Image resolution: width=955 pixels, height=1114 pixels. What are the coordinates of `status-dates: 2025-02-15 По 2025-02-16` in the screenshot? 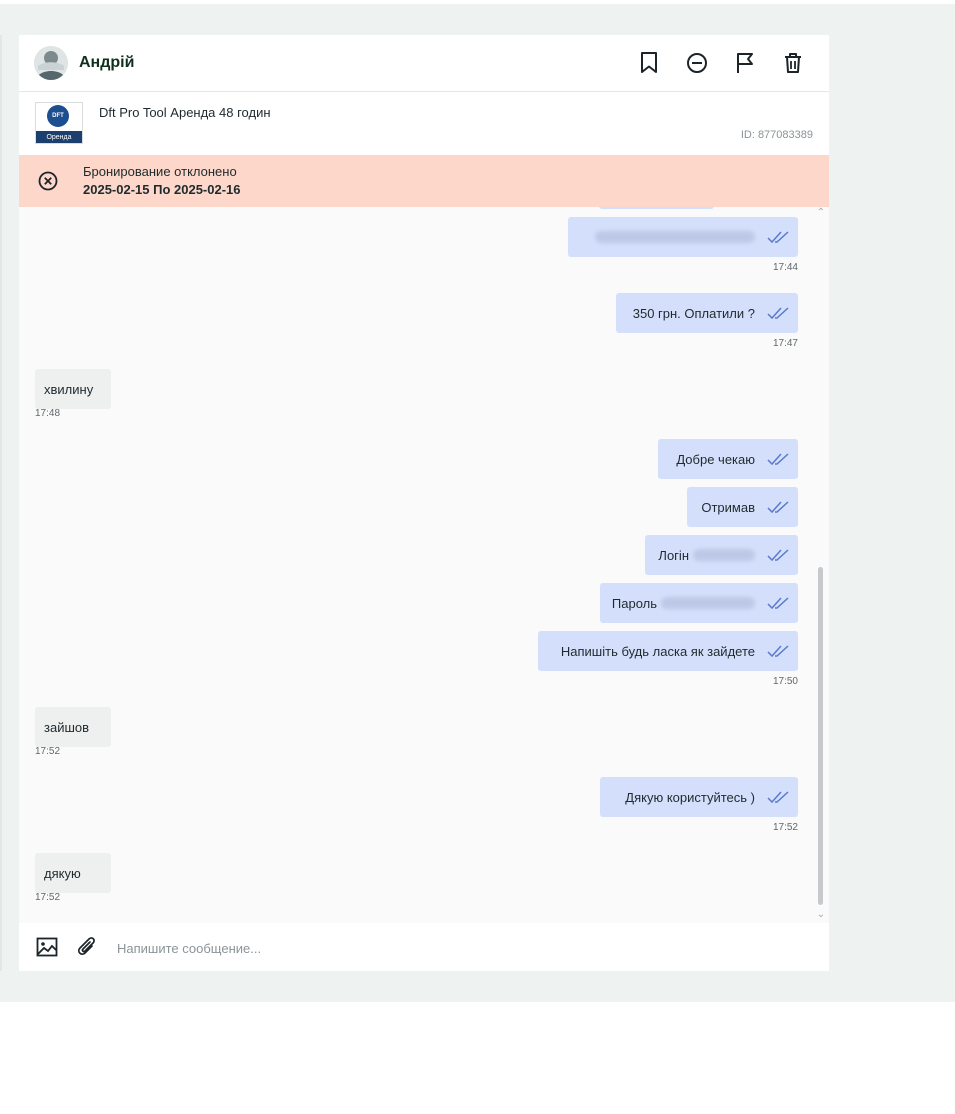 It's located at (162, 189).